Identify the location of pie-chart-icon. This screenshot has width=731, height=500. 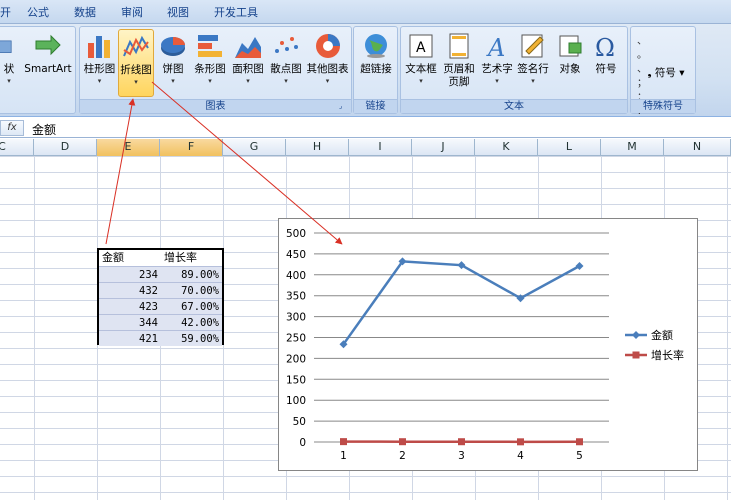
(173, 46).